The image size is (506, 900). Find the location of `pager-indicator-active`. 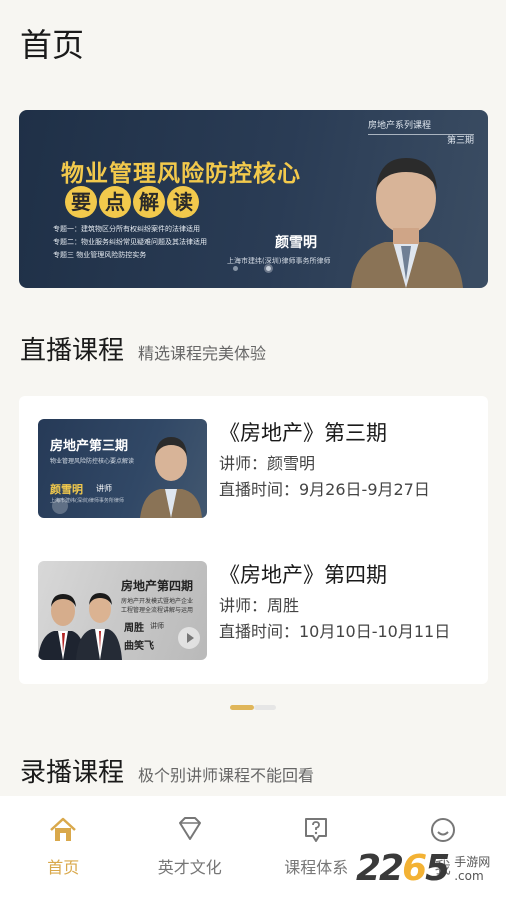

pager-indicator-active is located at coordinates (242, 707).